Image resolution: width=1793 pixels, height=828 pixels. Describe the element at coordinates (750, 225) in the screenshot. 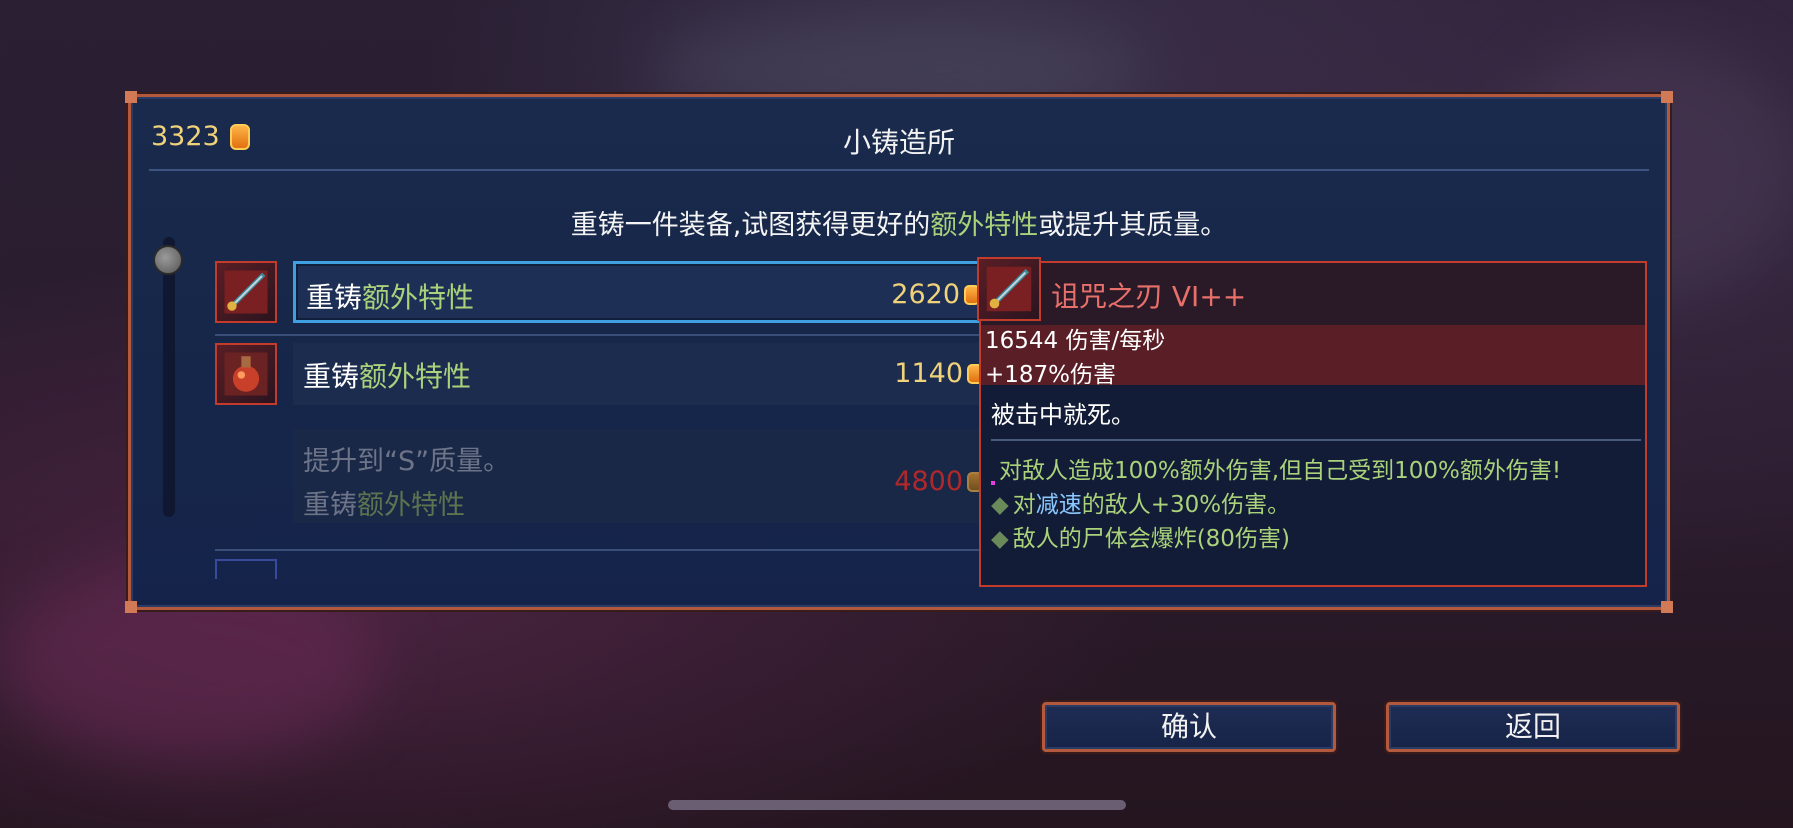

I see `instruction-part: 重铸一件装备,试图获得更好的` at that location.